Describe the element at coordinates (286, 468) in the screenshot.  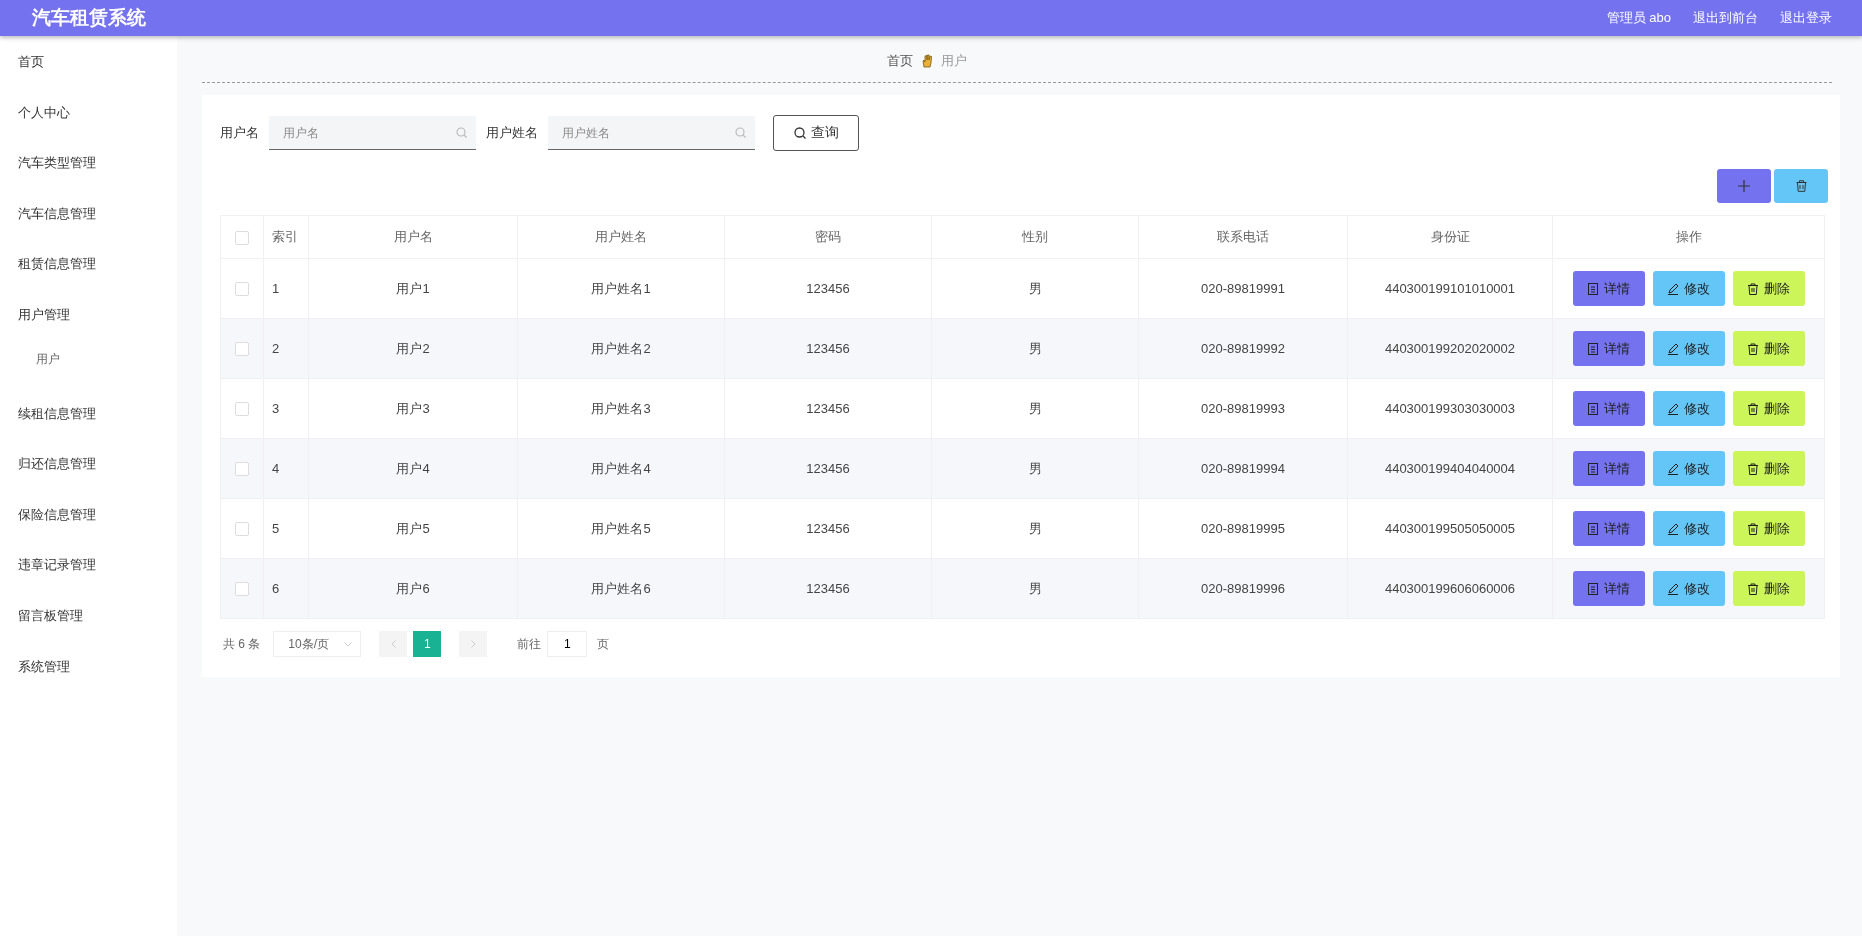
I see `table-cell: 4` at that location.